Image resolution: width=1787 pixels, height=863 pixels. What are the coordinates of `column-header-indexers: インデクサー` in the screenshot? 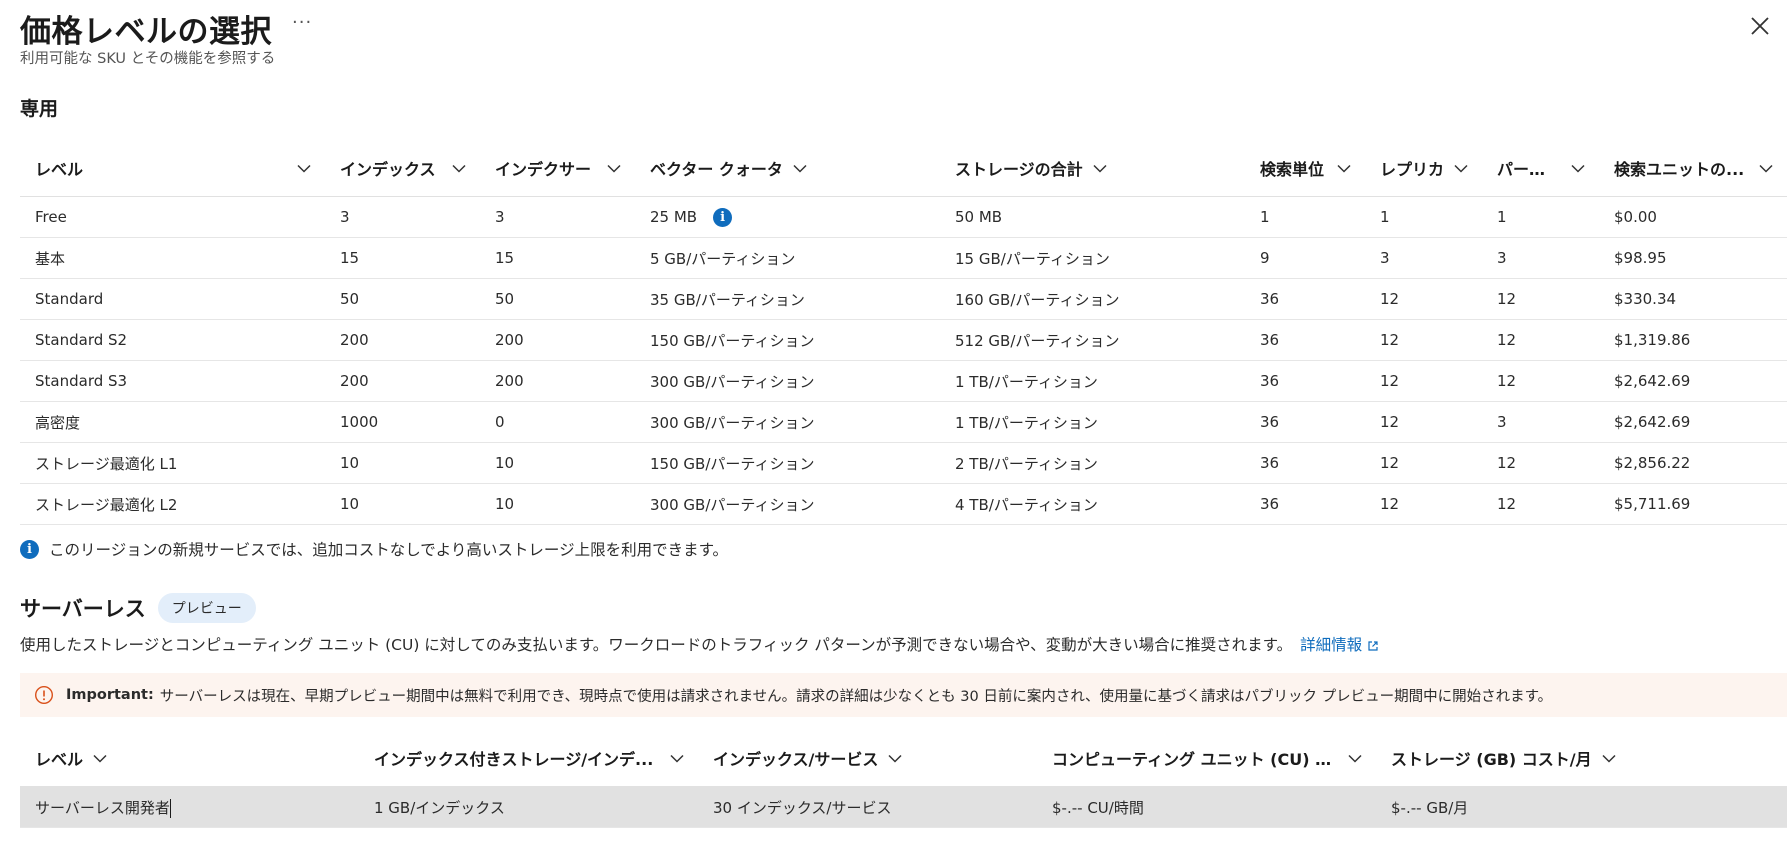 It's located at (557, 168).